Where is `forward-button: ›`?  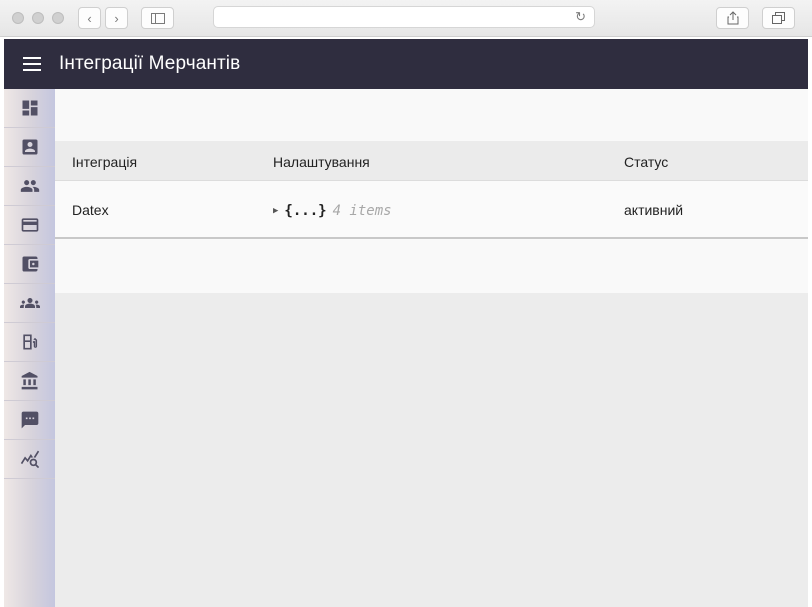 forward-button: › is located at coordinates (116, 18).